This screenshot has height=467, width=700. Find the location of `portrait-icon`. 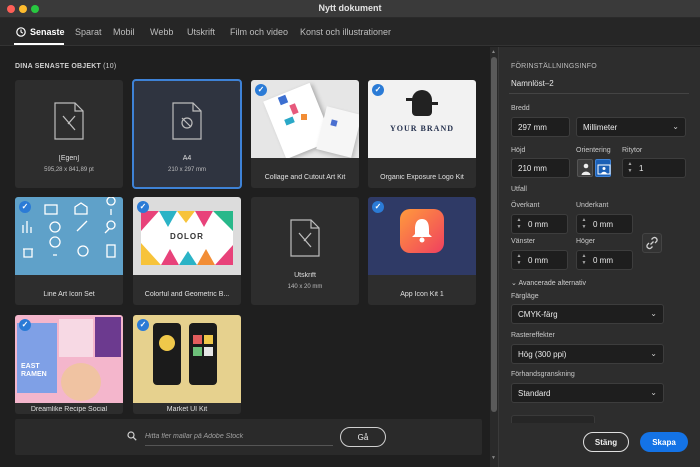

portrait-icon is located at coordinates (586, 169).